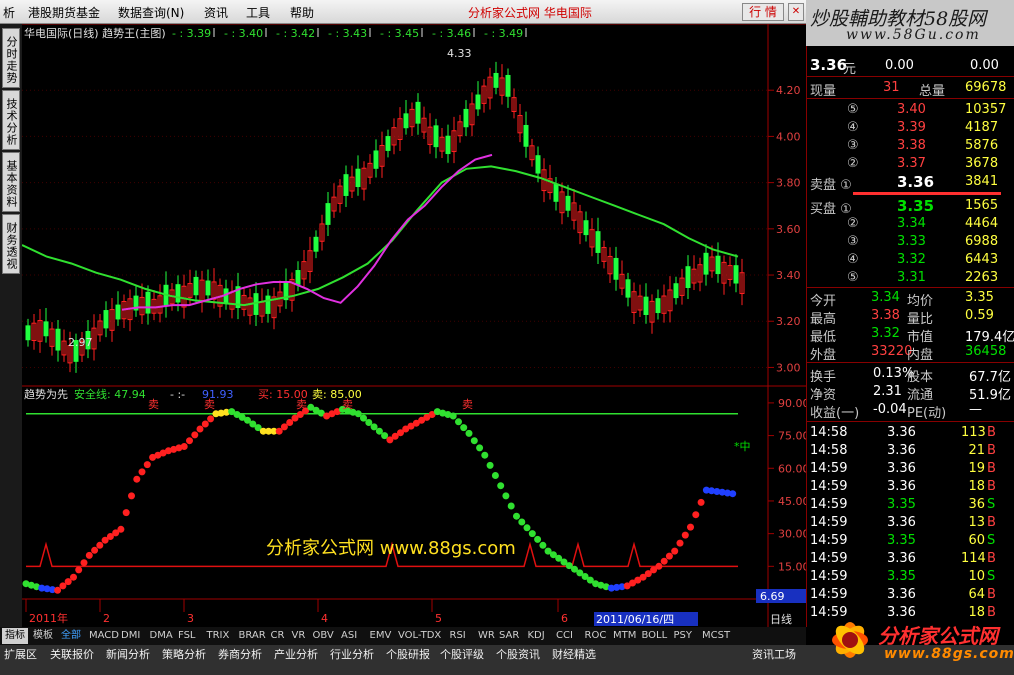  Describe the element at coordinates (462, 654) in the screenshot. I see `bottom-tab: 个股评级` at that location.